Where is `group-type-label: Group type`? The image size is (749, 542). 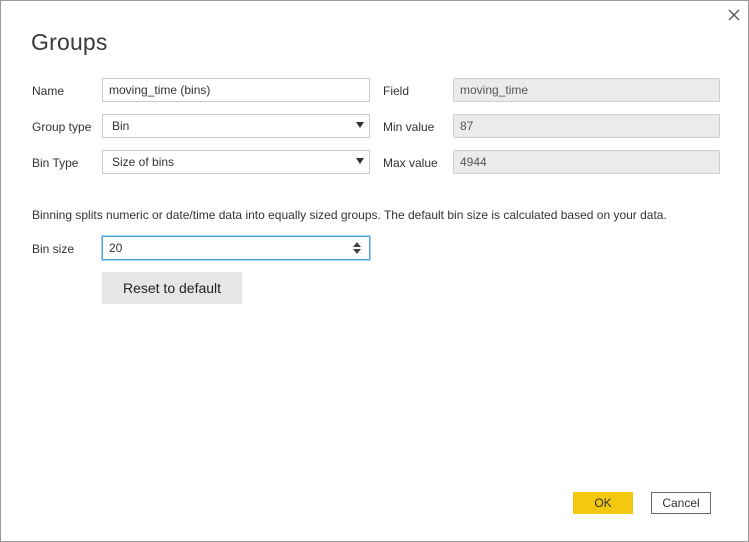 group-type-label: Group type is located at coordinates (62, 127).